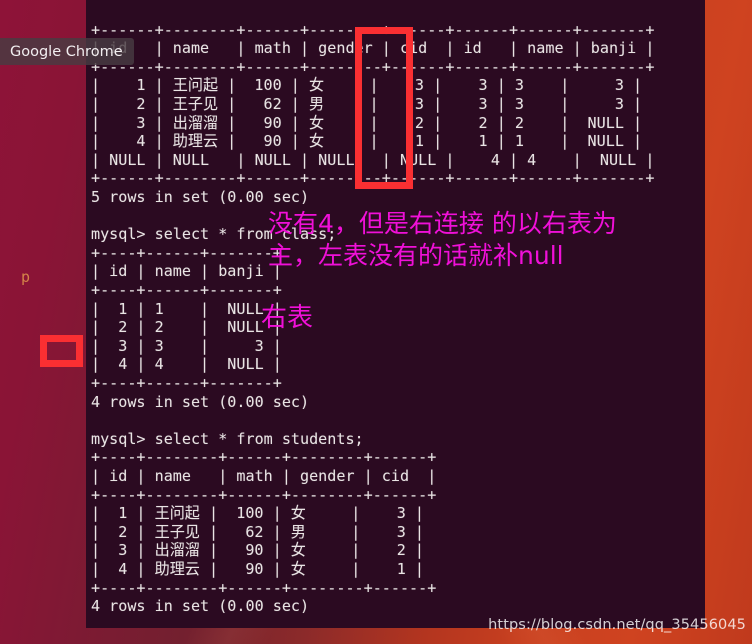 Image resolution: width=752 pixels, height=644 pixels. Describe the element at coordinates (442, 223) in the screenshot. I see `annotation-line-1: 没有4，但是右连接 的以右表为` at that location.